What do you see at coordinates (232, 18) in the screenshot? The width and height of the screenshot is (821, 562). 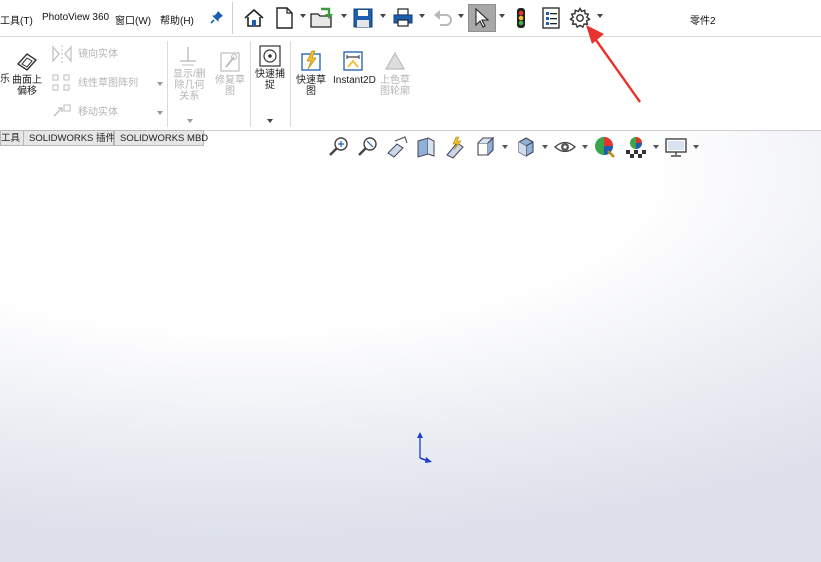 I see `toolbar-separator` at bounding box center [232, 18].